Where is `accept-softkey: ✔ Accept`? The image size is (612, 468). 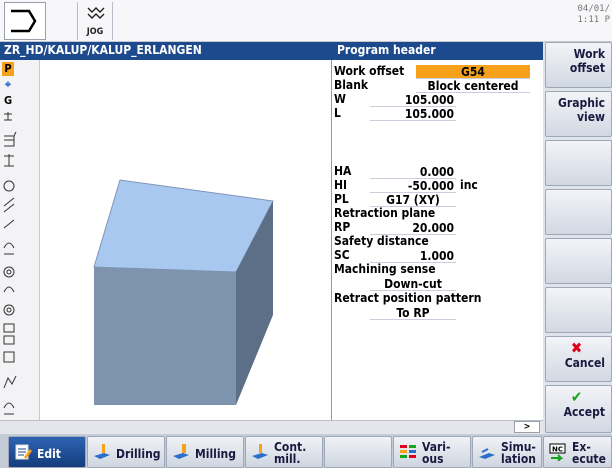 accept-softkey: ✔ Accept is located at coordinates (578, 409).